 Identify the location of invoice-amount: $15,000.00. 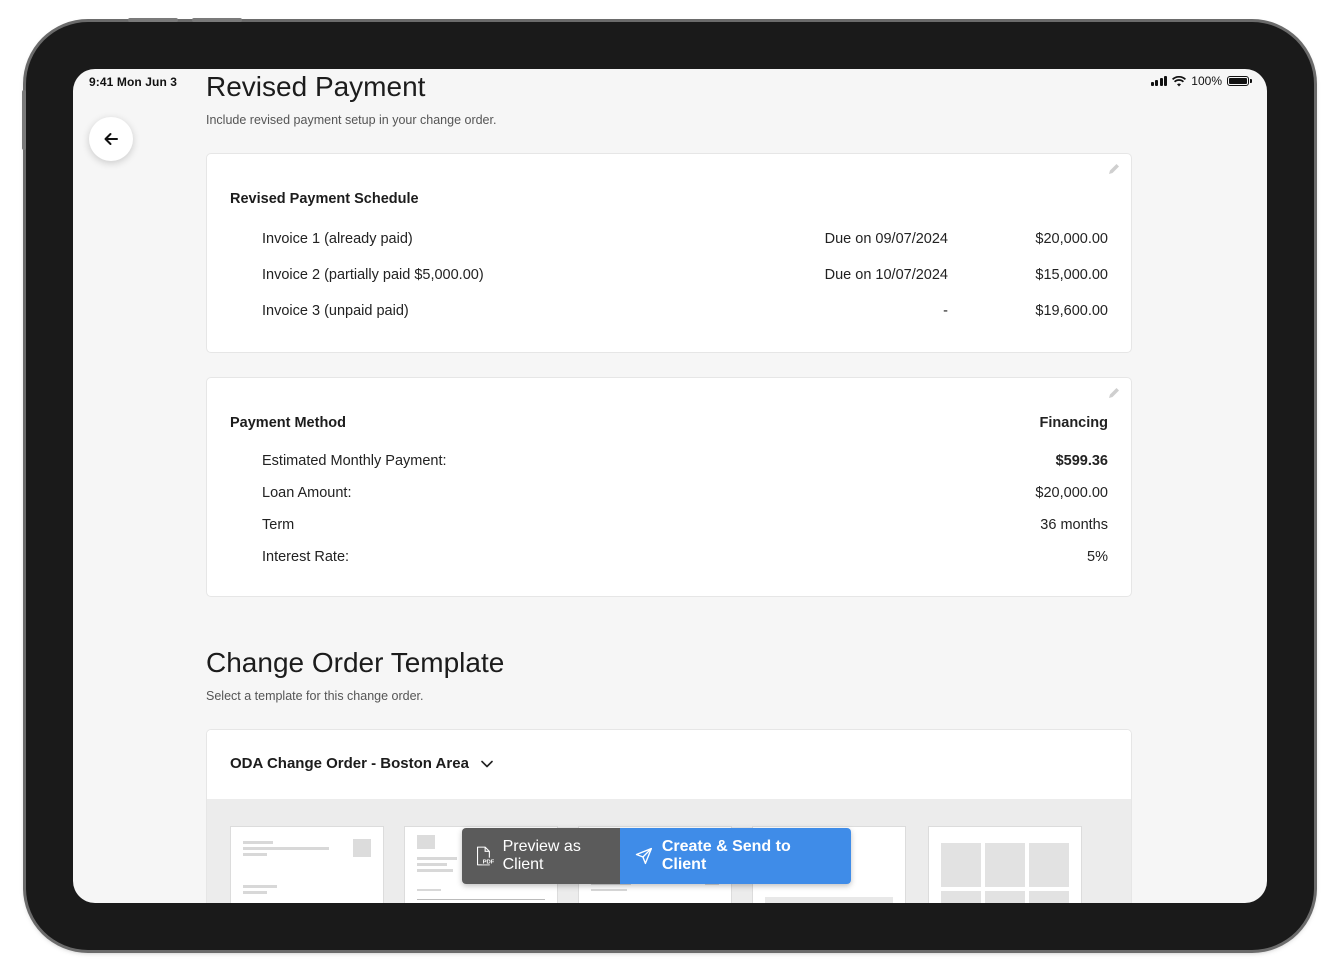
(1071, 275).